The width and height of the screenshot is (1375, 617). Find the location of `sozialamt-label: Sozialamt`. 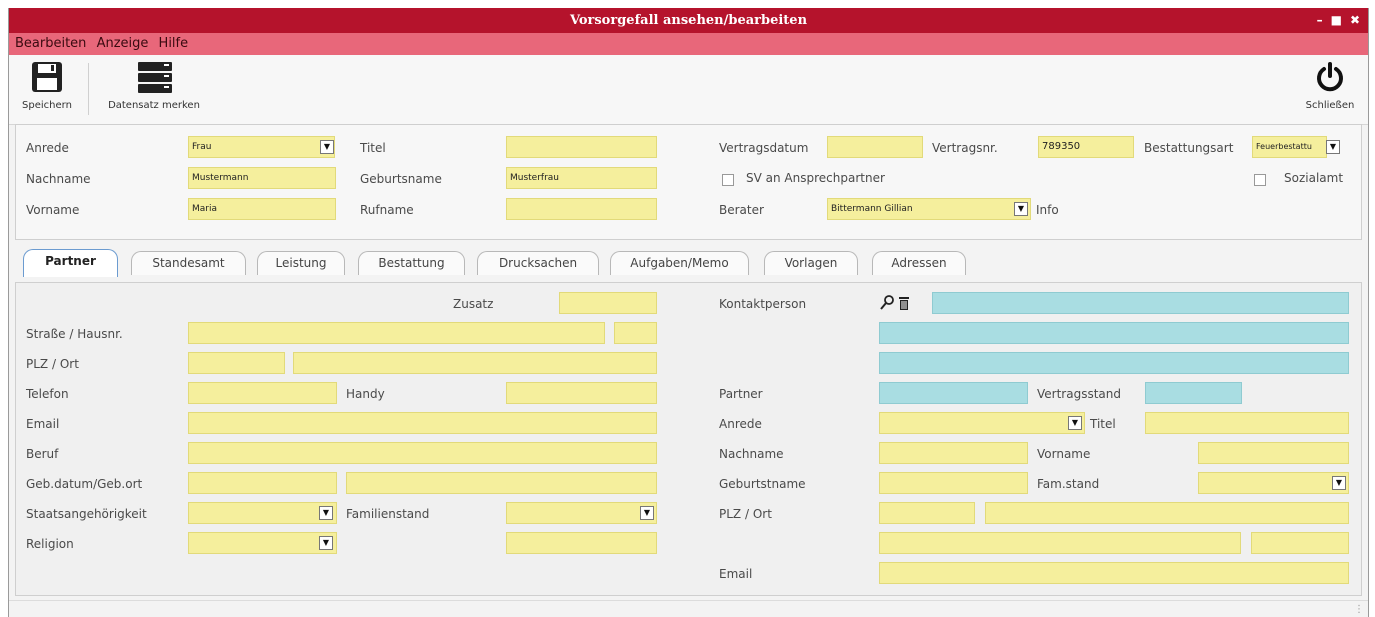

sozialamt-label: Sozialamt is located at coordinates (1314, 178).